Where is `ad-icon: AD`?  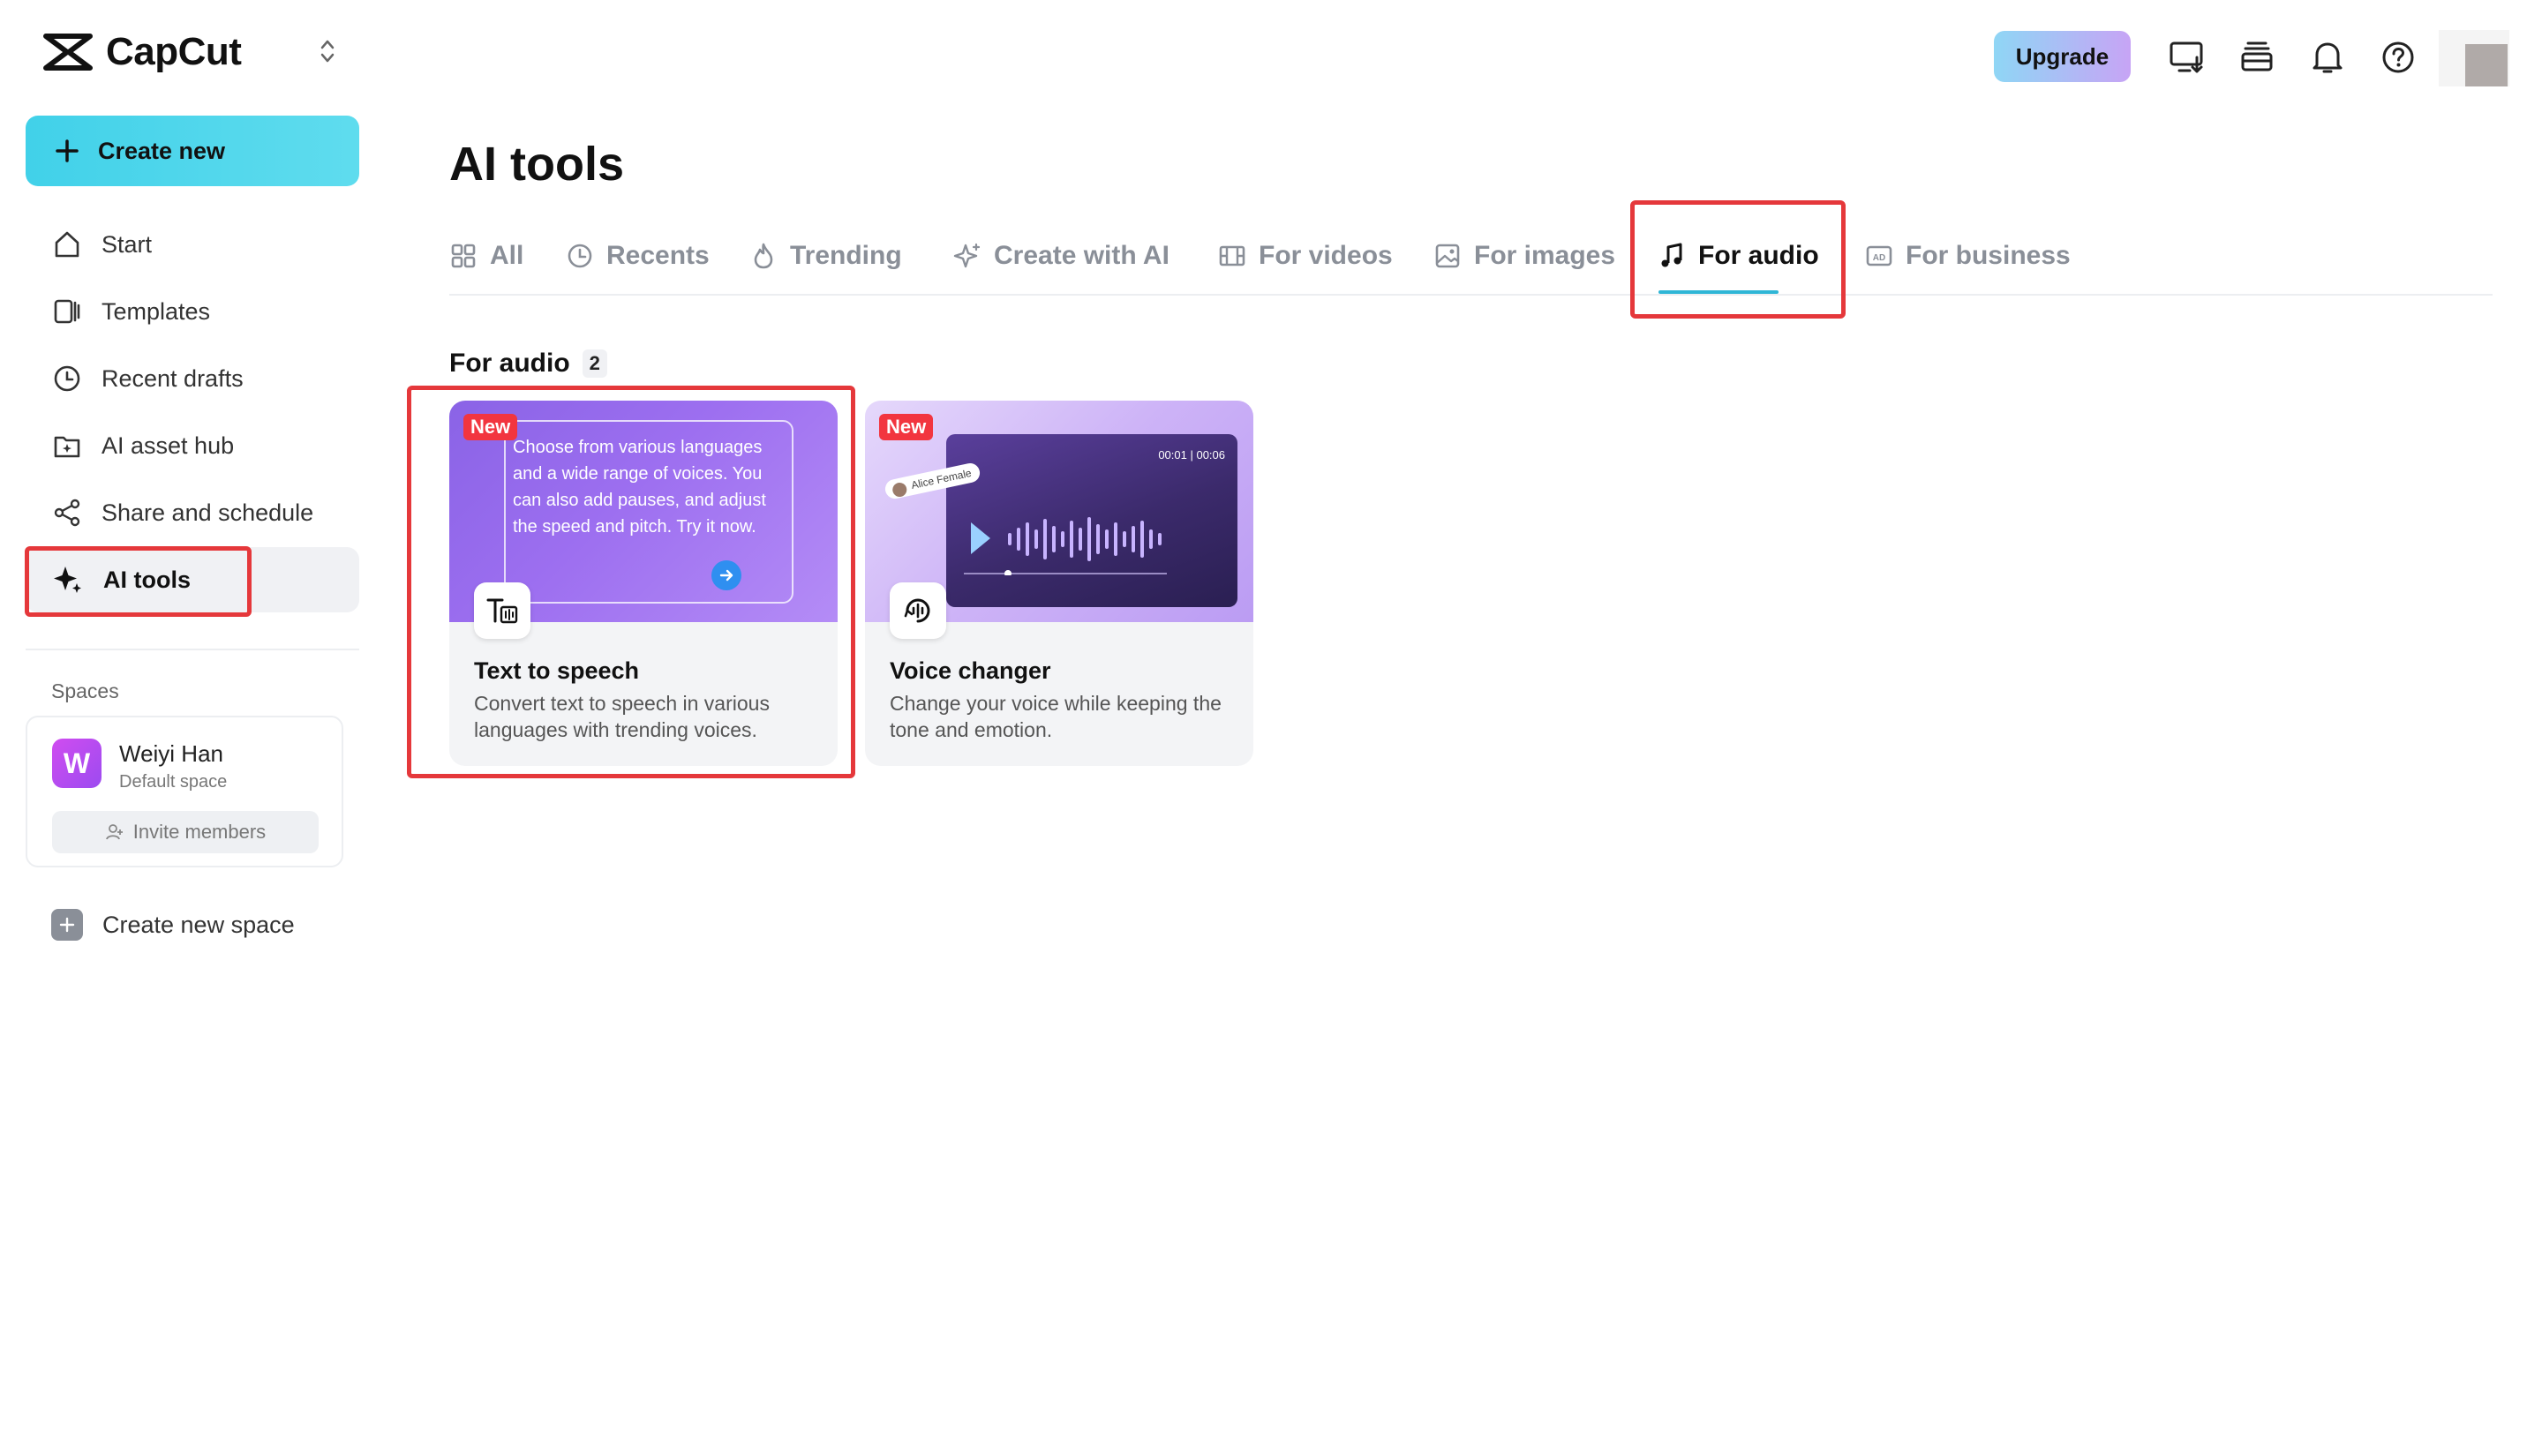
ad-icon: AD is located at coordinates (1879, 255).